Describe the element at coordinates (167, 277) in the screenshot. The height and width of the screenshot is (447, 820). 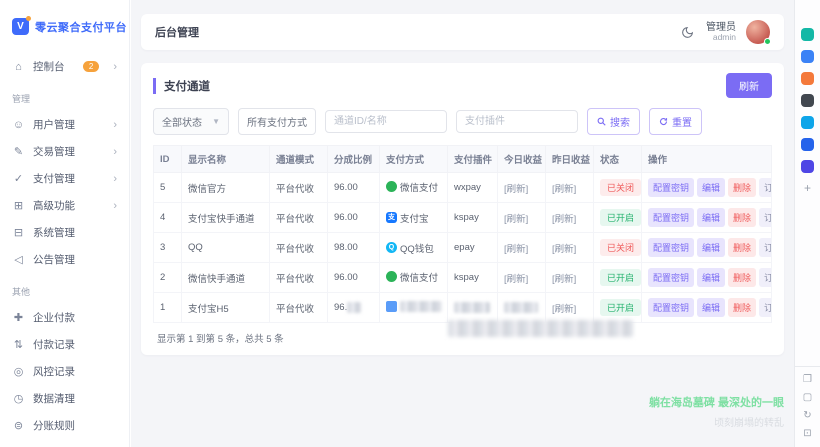
I see `cell-id: 2` at that location.